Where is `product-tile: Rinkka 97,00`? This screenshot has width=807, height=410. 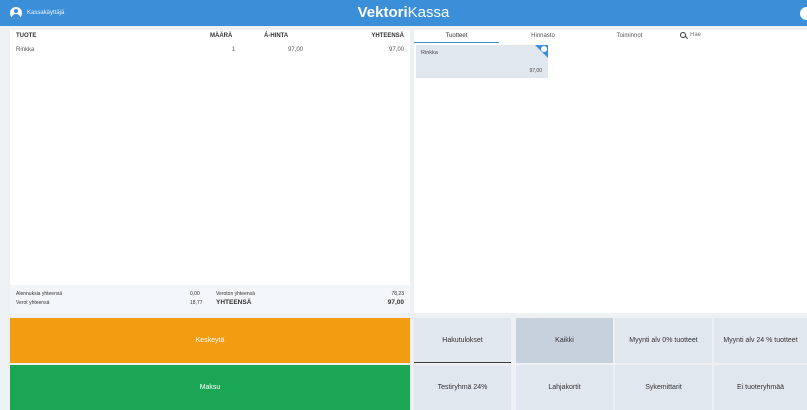
product-tile: Rinkka 97,00 is located at coordinates (482, 61).